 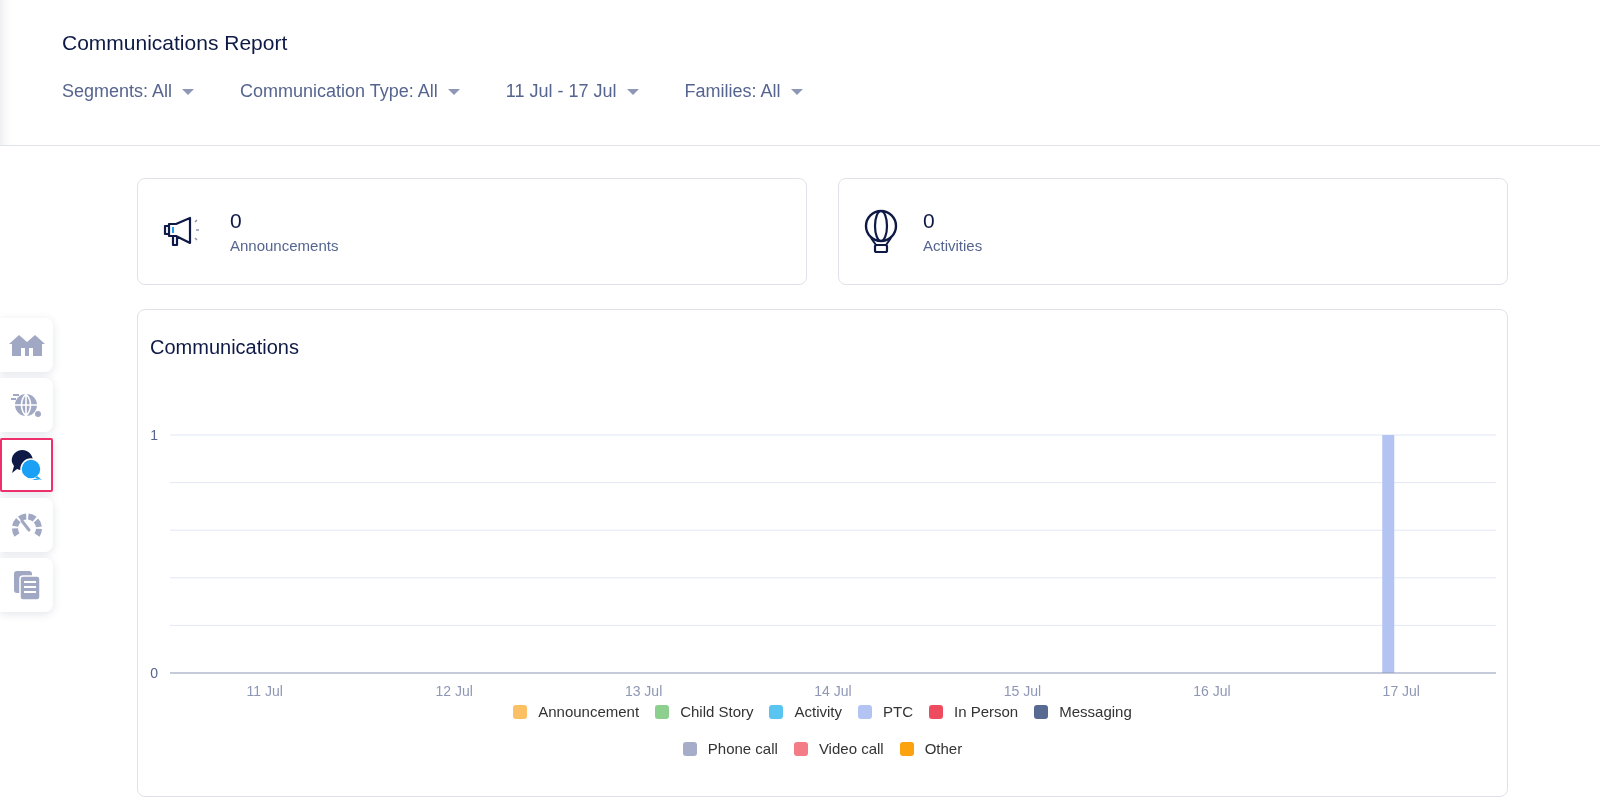 I want to click on legend-label: PTC, so click(x=898, y=711).